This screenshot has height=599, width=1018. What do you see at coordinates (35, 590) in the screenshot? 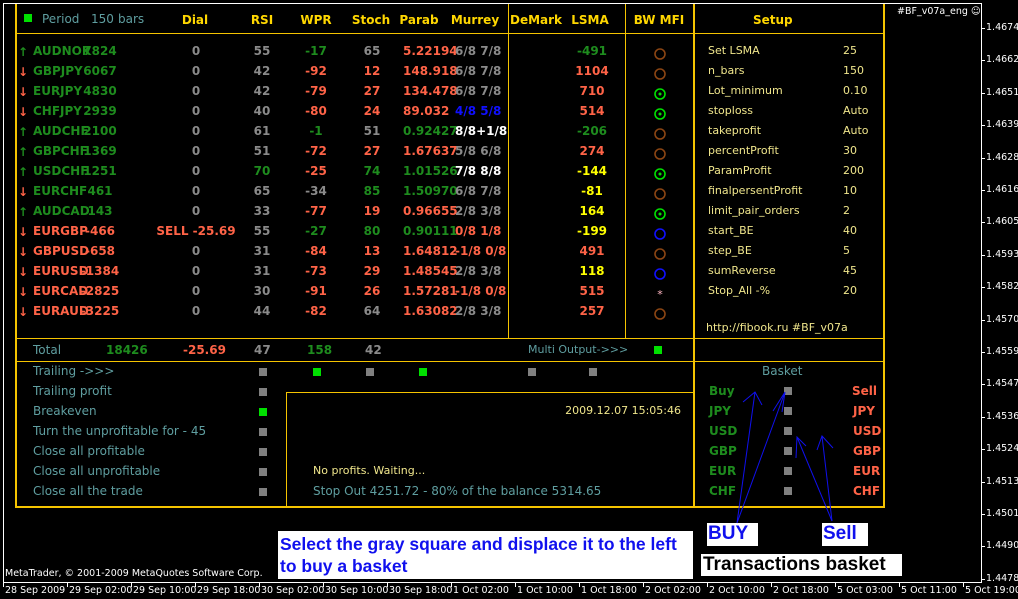
I see `time-label: 28 Sep 2009` at bounding box center [35, 590].